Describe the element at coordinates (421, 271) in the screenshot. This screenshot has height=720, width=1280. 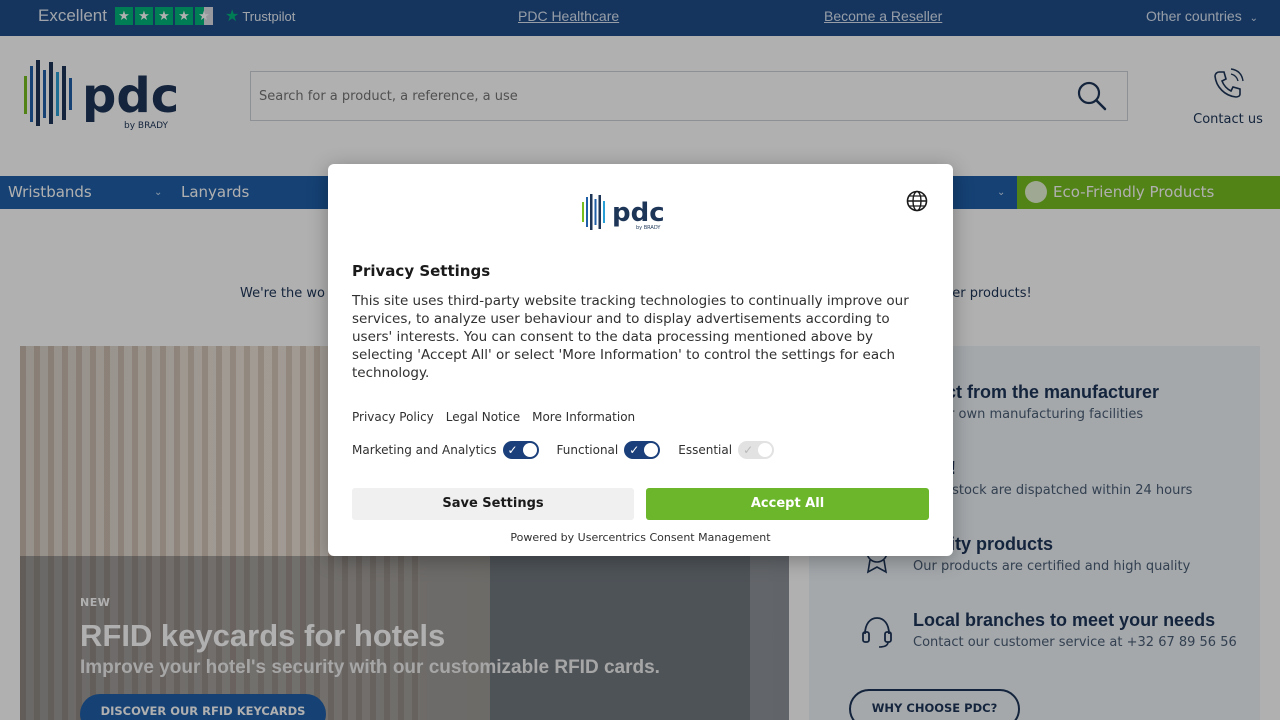
I see `dialog-title: Privacy Settings` at that location.